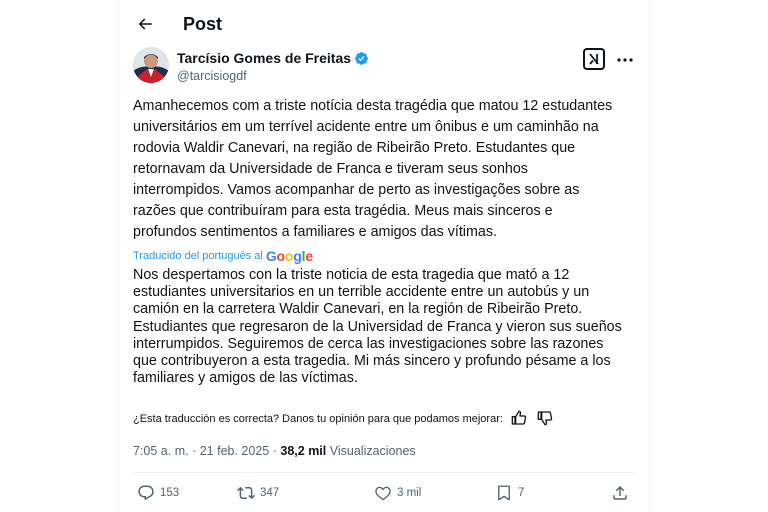 The width and height of the screenshot is (768, 512). Describe the element at coordinates (161, 451) in the screenshot. I see `post-time: 7:05 a. m.` at that location.